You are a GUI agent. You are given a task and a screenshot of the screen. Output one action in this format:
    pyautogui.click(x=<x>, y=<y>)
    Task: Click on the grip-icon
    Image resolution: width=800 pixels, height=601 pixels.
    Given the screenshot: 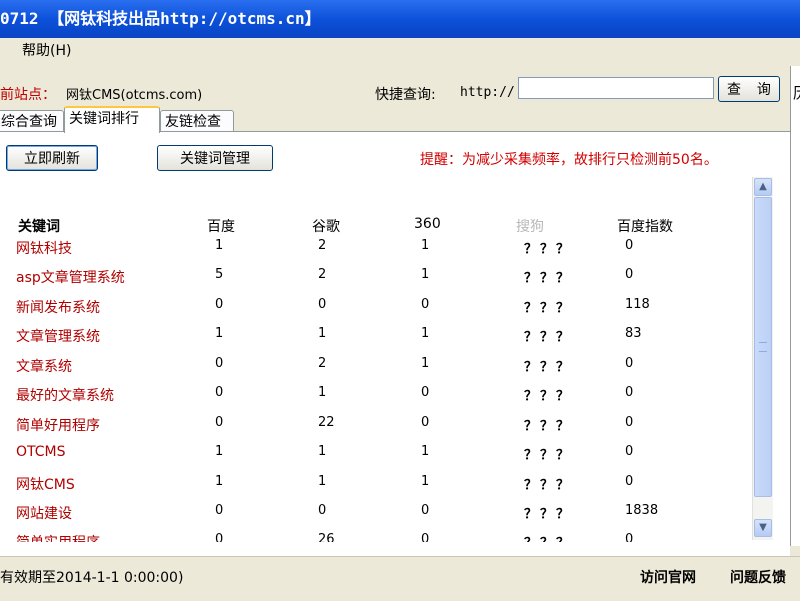 What is the action you would take?
    pyautogui.click(x=763, y=347)
    